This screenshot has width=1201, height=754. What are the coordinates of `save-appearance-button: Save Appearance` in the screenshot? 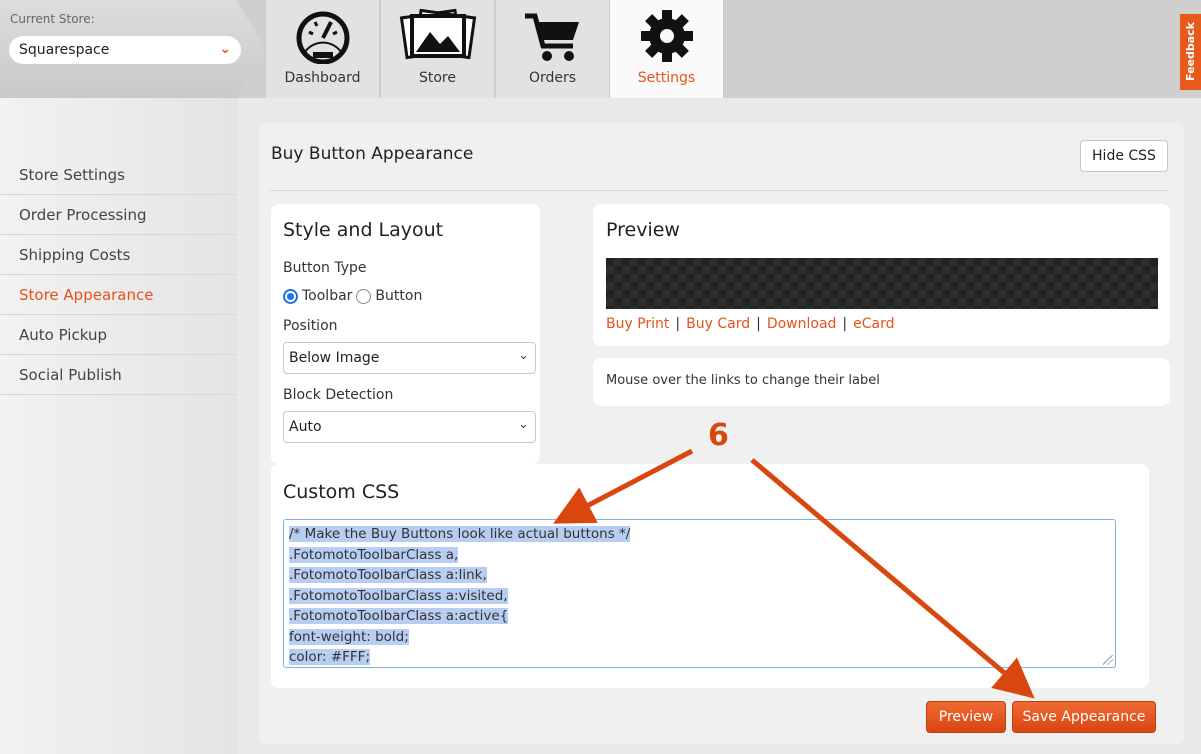 It's located at (1084, 717).